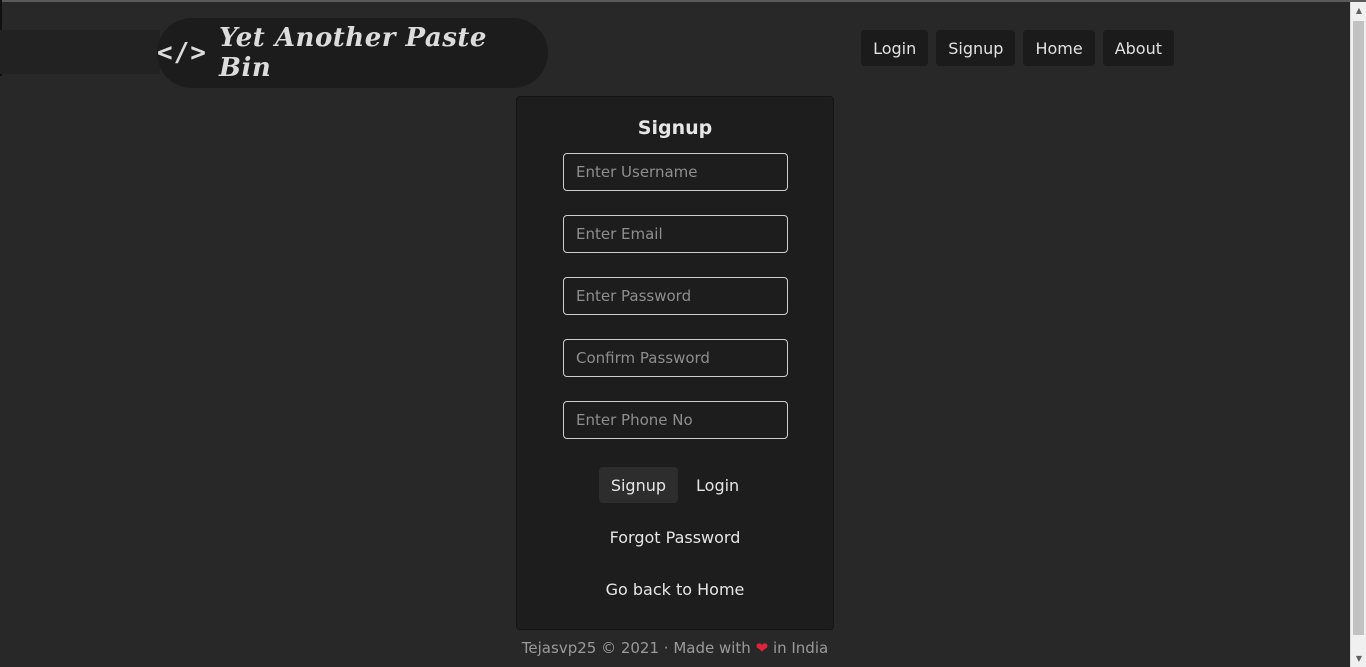 The image size is (1366, 667). What do you see at coordinates (1059, 48) in the screenshot?
I see `nav-home-button: Home` at bounding box center [1059, 48].